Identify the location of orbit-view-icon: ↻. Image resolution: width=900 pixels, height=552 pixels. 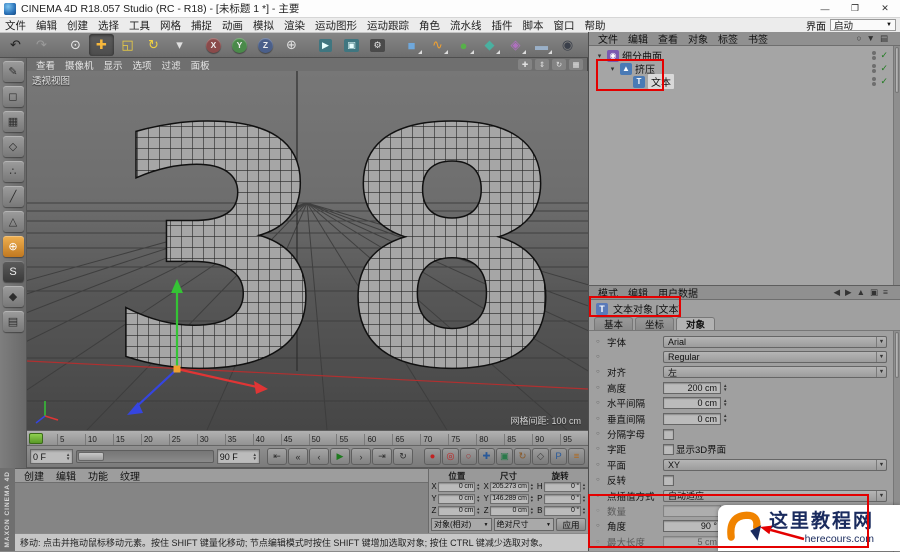
(559, 64).